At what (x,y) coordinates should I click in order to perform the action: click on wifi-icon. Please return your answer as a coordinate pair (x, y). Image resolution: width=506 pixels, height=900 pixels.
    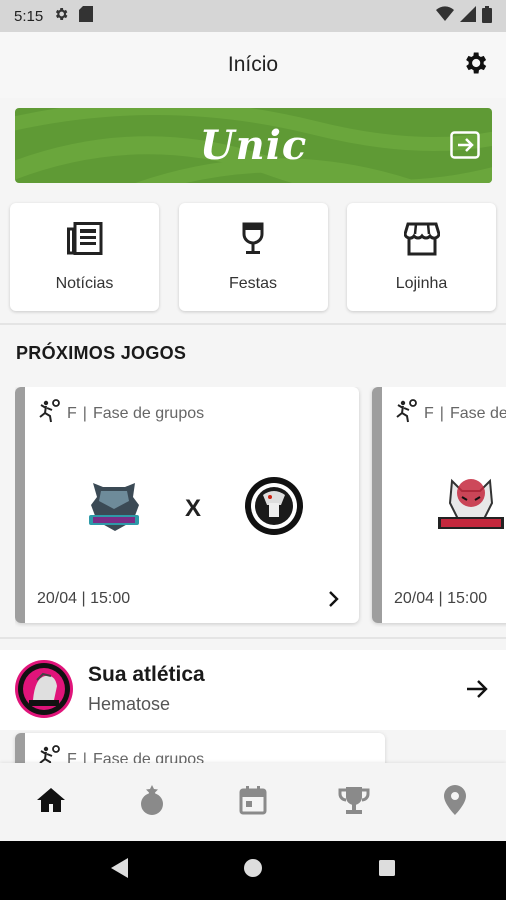
    Looking at the image, I should click on (445, 16).